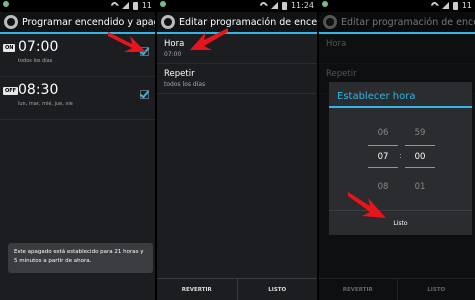  What do you see at coordinates (302, 5) in the screenshot?
I see `status-time: 11:24` at bounding box center [302, 5].